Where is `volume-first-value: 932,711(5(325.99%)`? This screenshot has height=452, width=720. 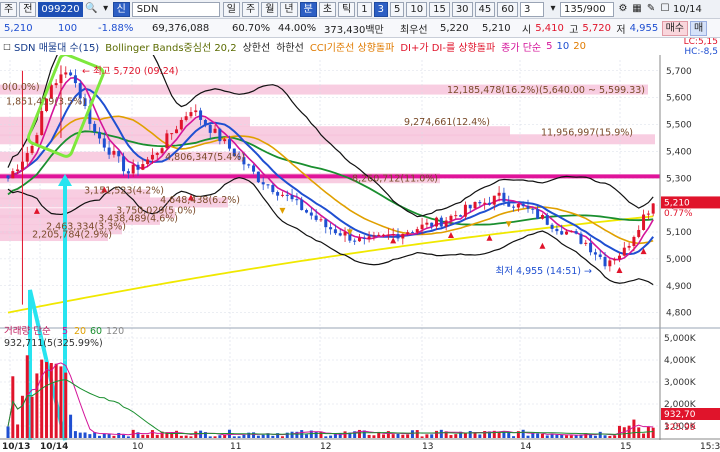
volume-first-value: 932,711(5(325.99%) is located at coordinates (53, 343).